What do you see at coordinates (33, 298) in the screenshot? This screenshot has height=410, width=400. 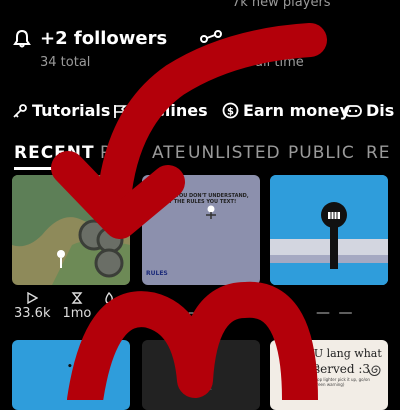 I see `play-icon` at bounding box center [33, 298].